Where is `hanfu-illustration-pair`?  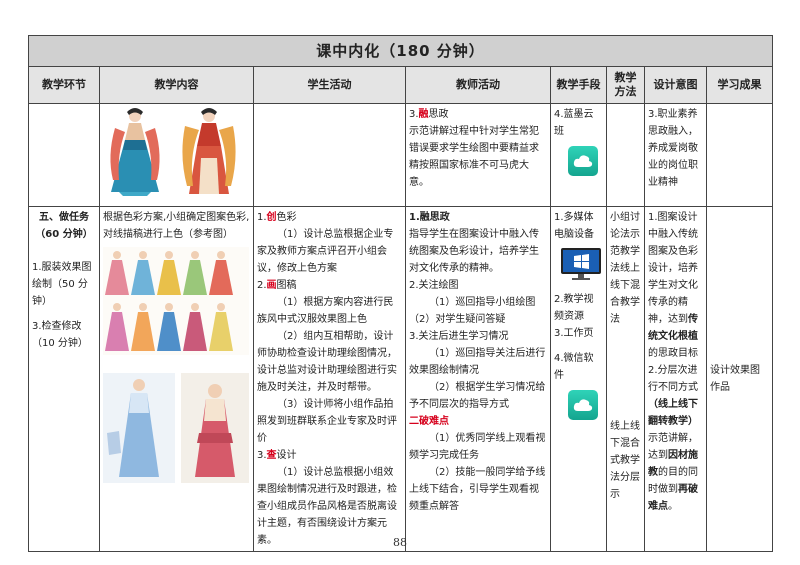
hanfu-illustration-pair is located at coordinates (173, 152).